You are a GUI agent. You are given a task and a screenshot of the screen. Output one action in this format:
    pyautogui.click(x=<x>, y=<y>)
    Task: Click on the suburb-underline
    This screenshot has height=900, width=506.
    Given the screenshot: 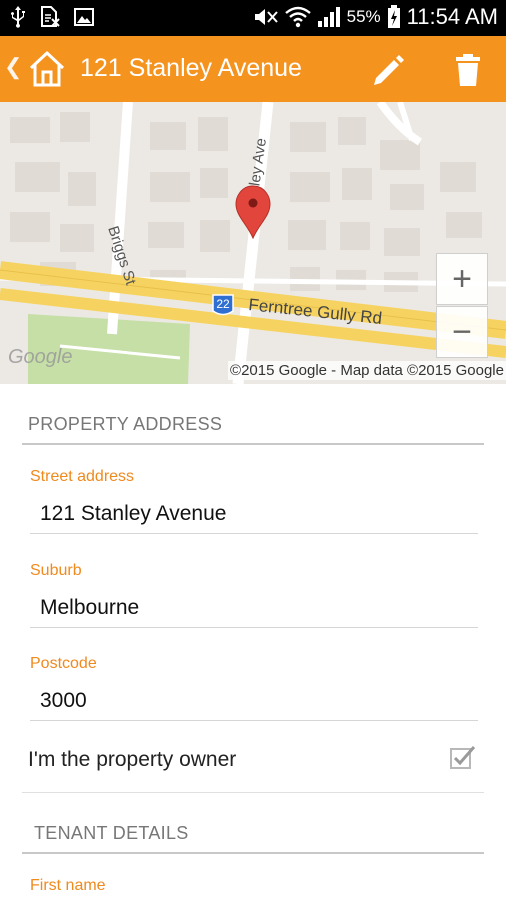 What is the action you would take?
    pyautogui.click(x=254, y=627)
    